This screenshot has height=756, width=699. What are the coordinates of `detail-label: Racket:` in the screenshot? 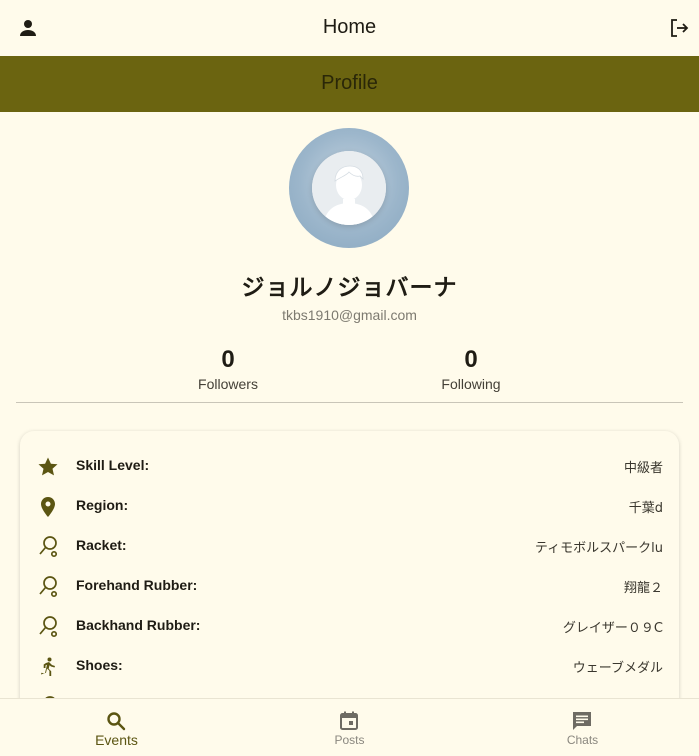 It's located at (101, 545).